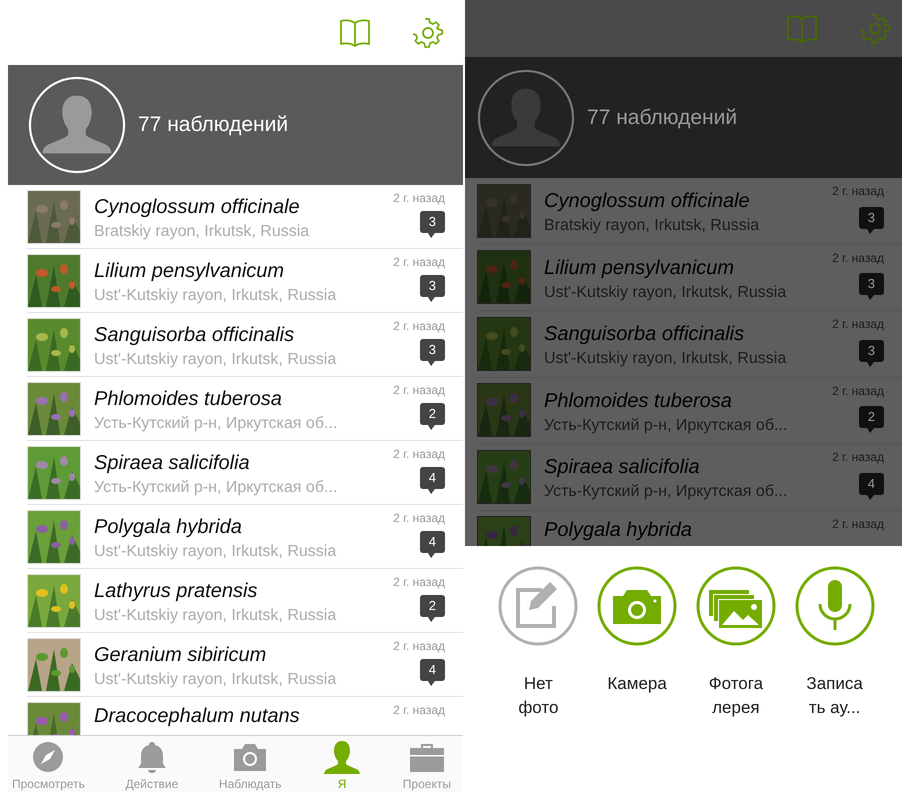 The height and width of the screenshot is (792, 902). I want to click on species-name: Dracocephalum nutans, so click(197, 716).